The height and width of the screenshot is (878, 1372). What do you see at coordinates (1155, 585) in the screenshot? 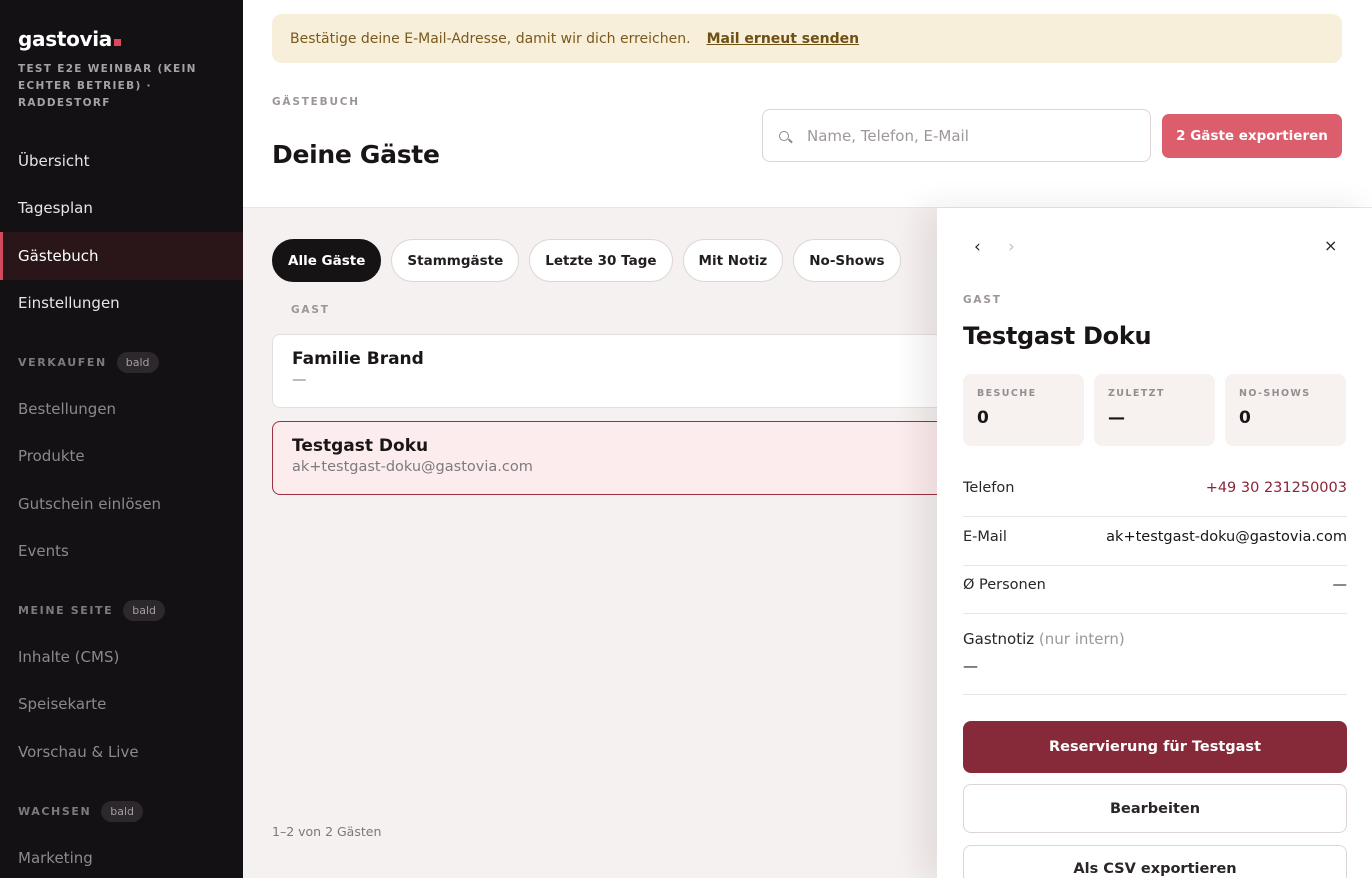
I see `avg-persons-row: Ø Personen —` at bounding box center [1155, 585].